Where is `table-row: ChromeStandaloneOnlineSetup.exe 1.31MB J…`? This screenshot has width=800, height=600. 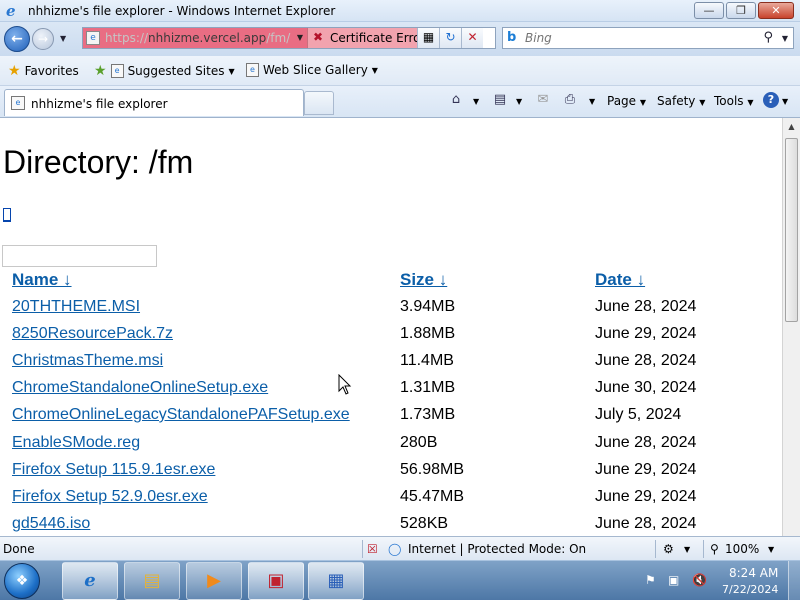
table-row: ChromeStandaloneOnlineSetup.exe 1.31MB J… is located at coordinates (391, 389).